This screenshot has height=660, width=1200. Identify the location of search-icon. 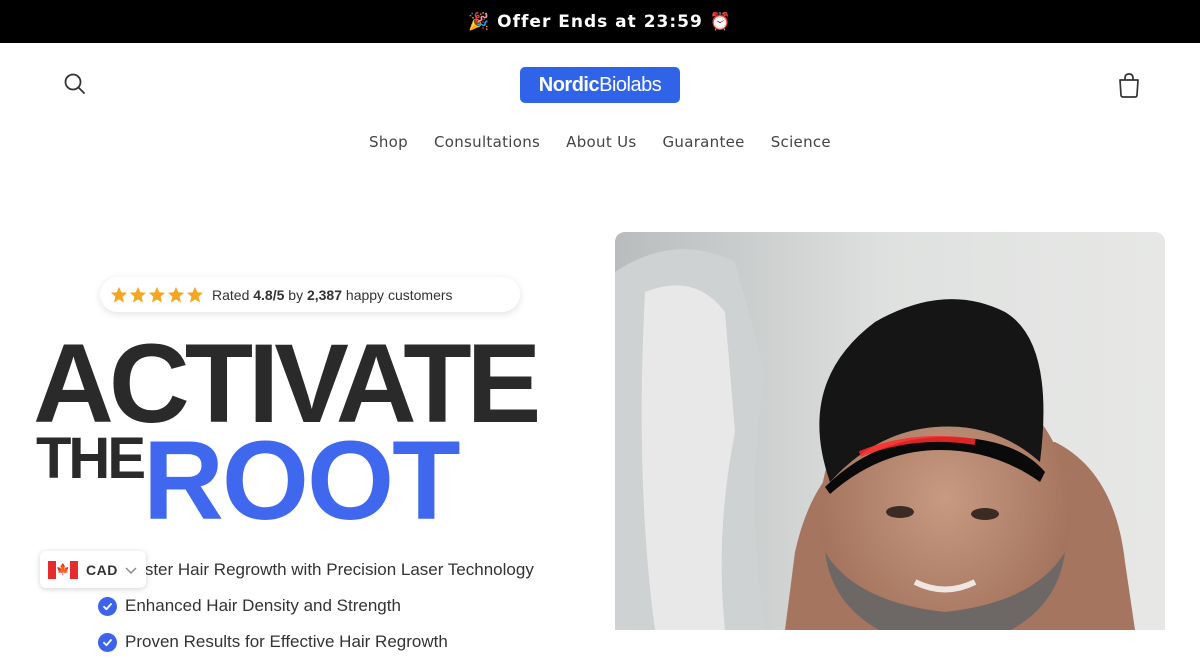
(75, 84).